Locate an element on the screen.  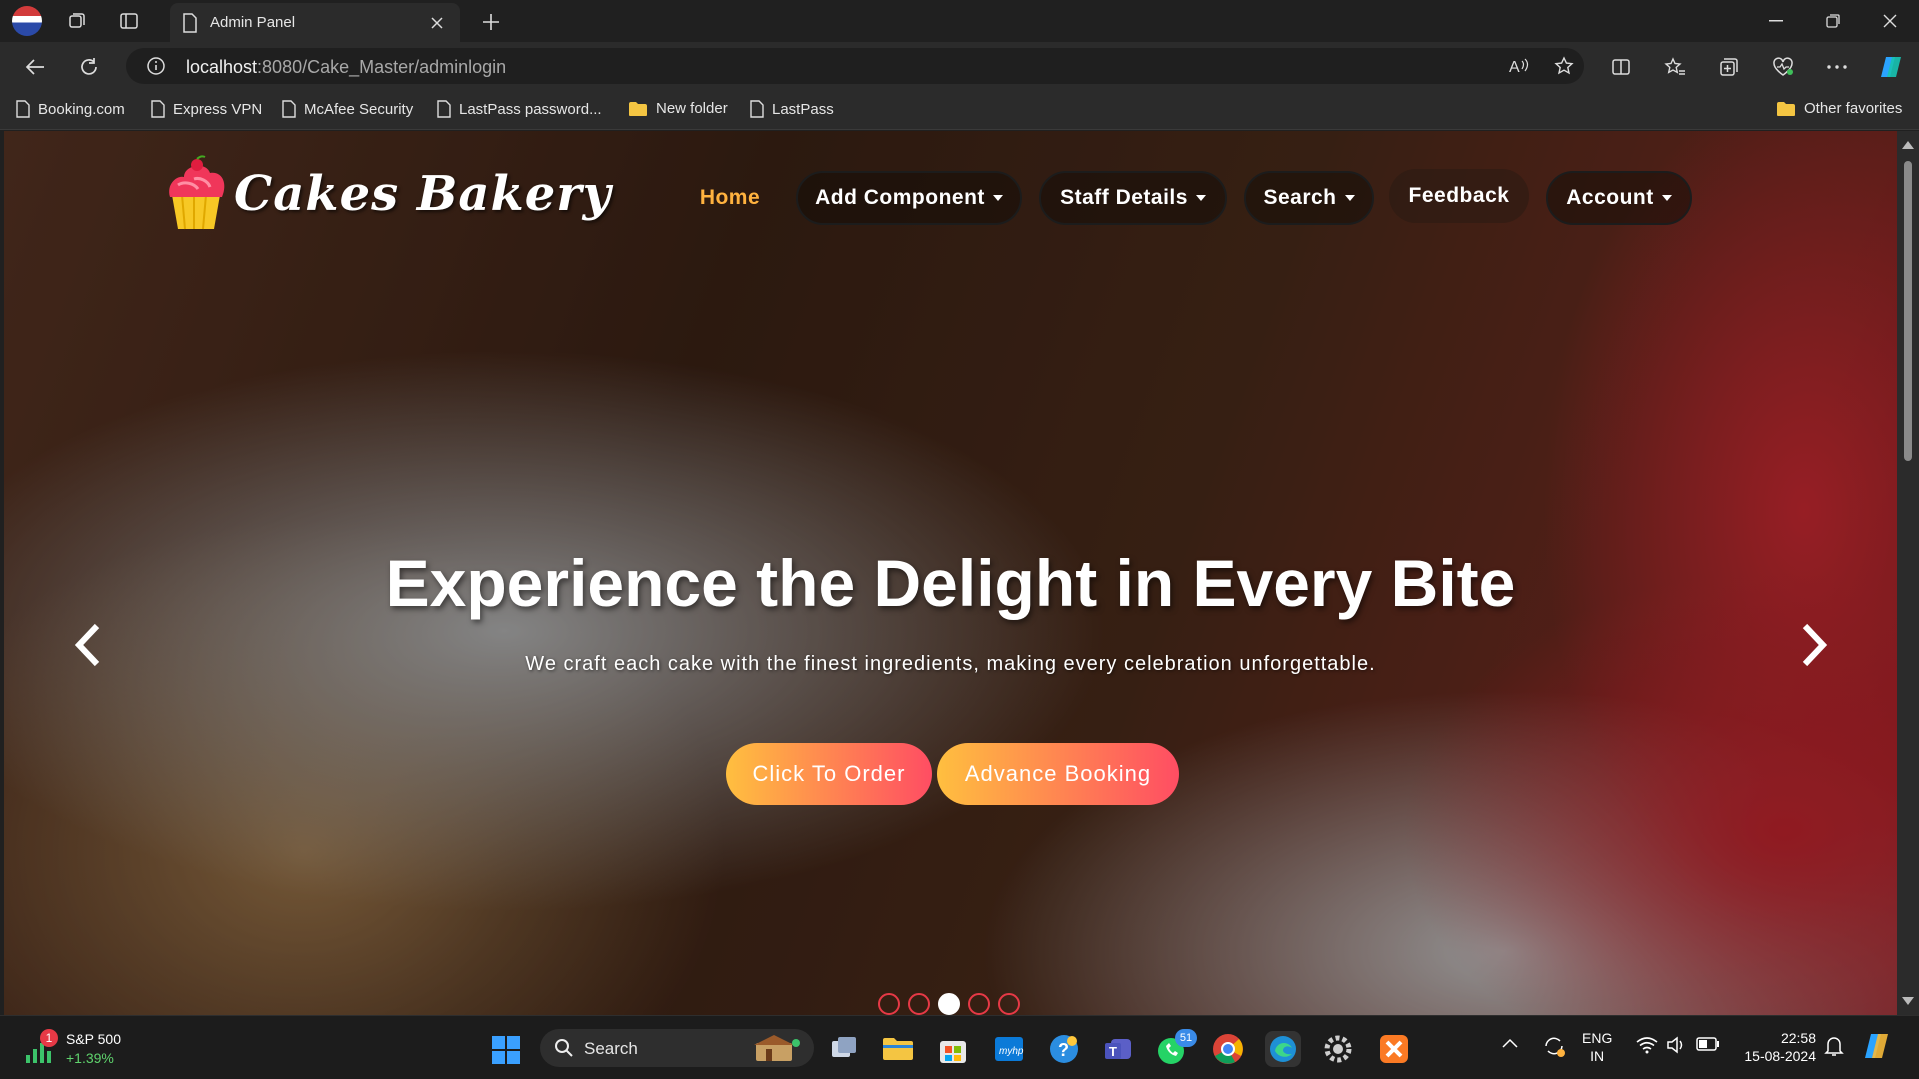
site-info-icon is located at coordinates (156, 66).